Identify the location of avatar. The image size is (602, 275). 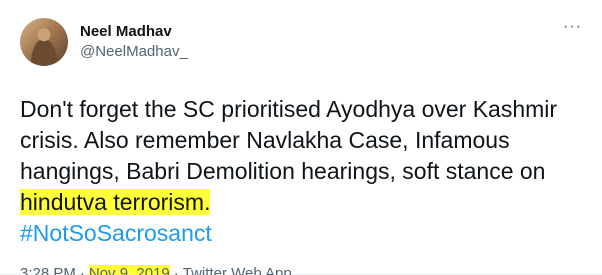
(44, 42).